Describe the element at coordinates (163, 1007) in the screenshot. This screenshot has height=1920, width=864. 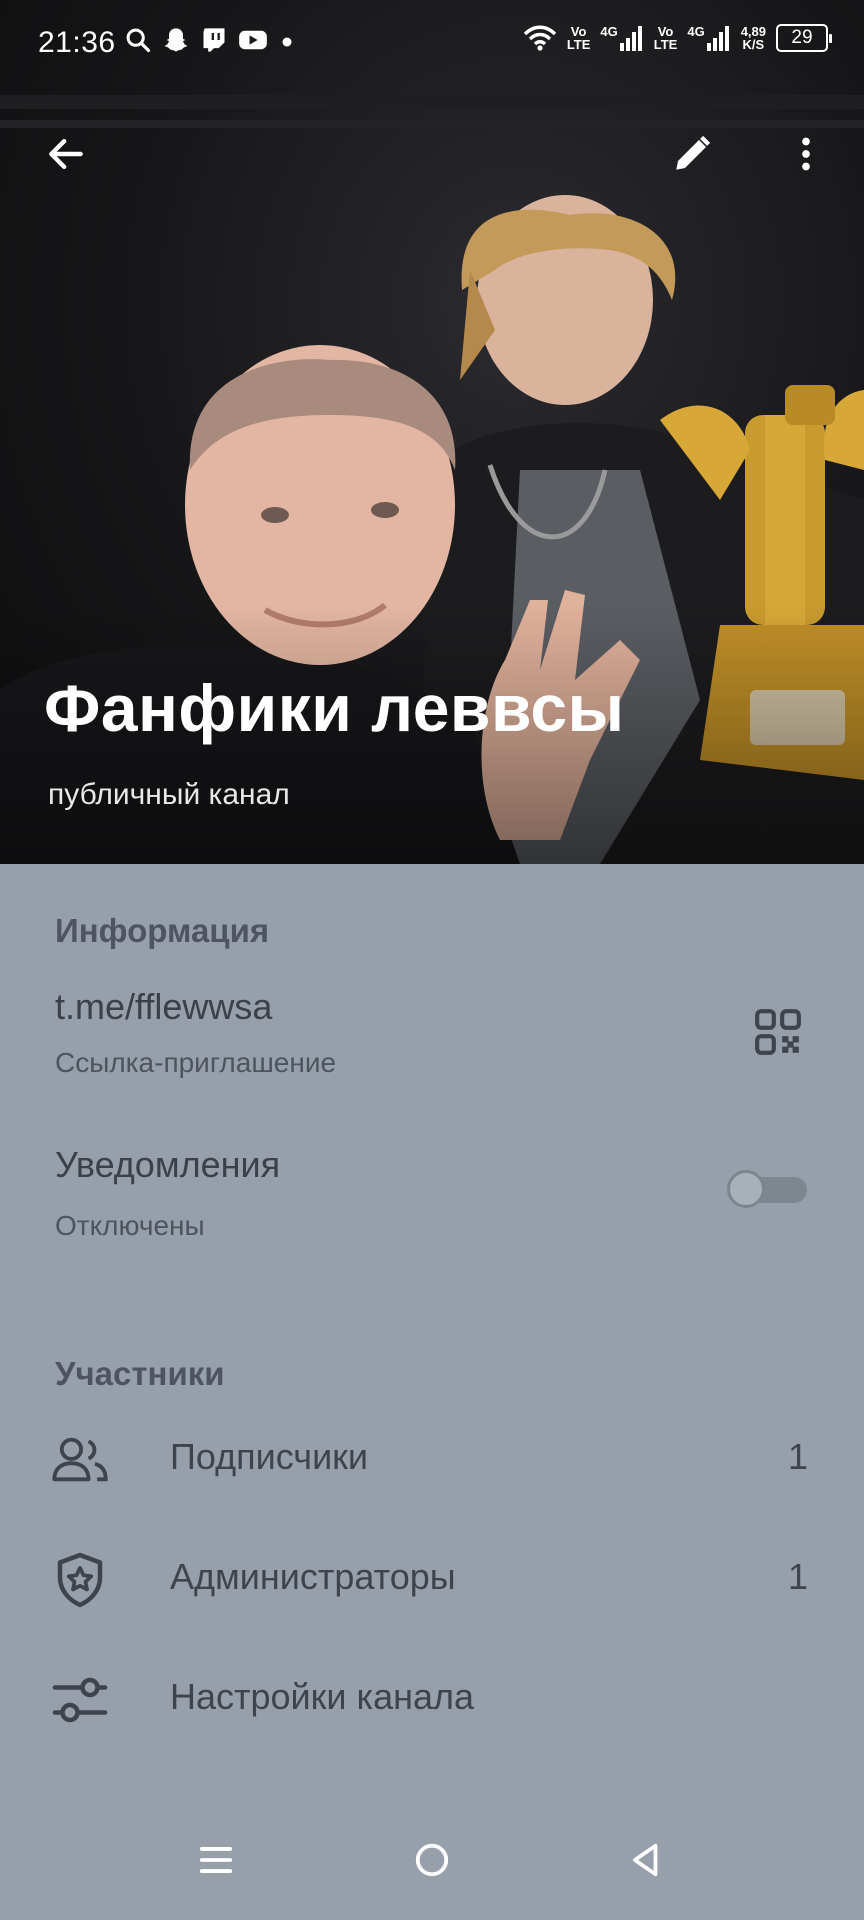
I see `channel-link: t.me/fflewwsa` at that location.